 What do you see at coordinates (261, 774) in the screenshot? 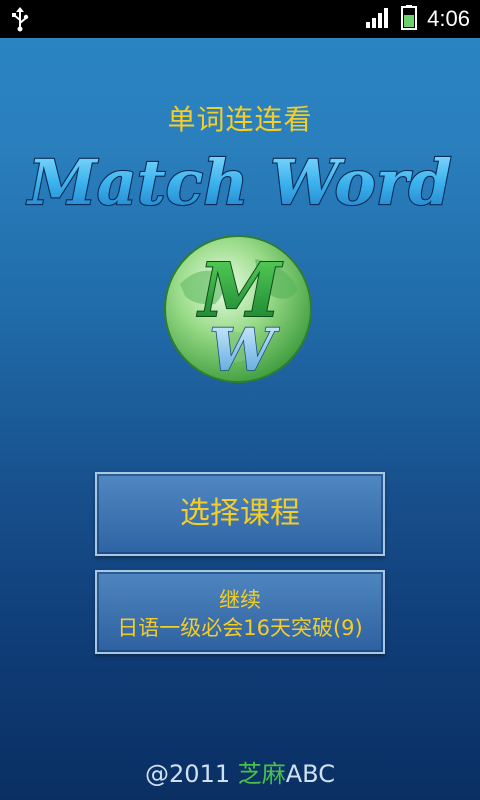
I see `footer-brand: 芝麻` at bounding box center [261, 774].